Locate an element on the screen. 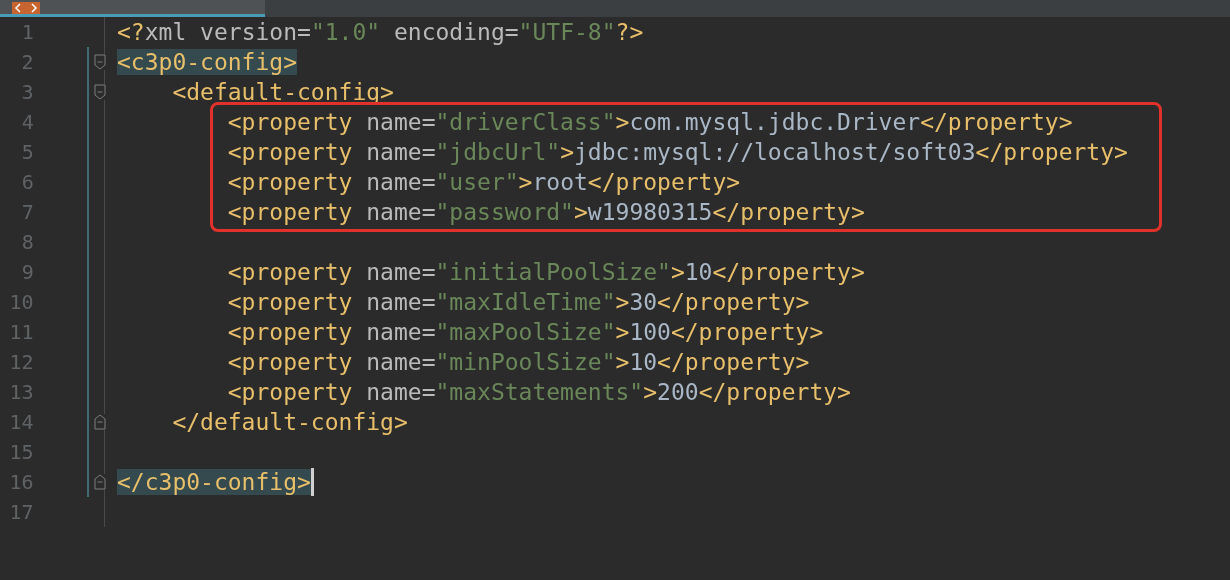 The height and width of the screenshot is (580, 1230). code-line: <default-config> is located at coordinates (282, 92).